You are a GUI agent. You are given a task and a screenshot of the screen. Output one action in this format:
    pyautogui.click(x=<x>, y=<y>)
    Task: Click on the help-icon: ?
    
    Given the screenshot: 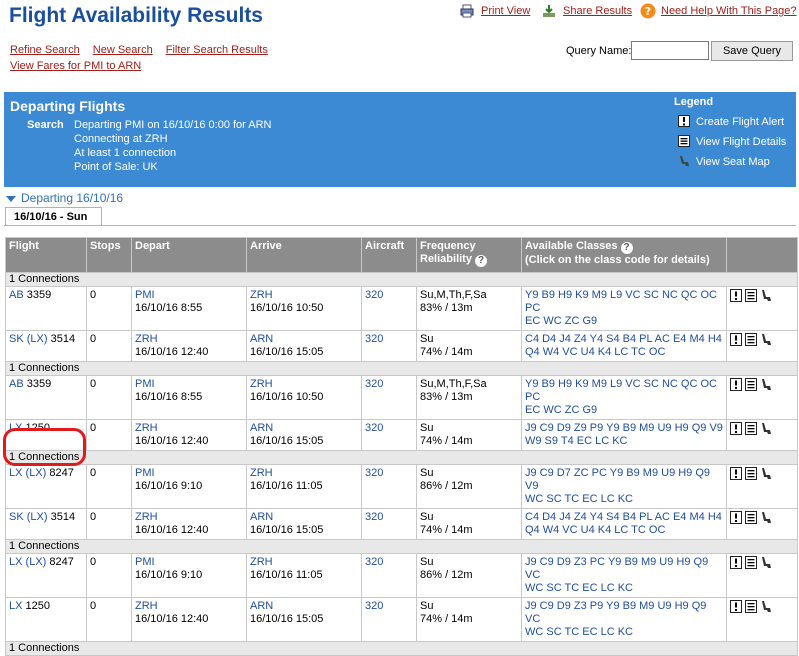 What is the action you would take?
    pyautogui.click(x=648, y=11)
    